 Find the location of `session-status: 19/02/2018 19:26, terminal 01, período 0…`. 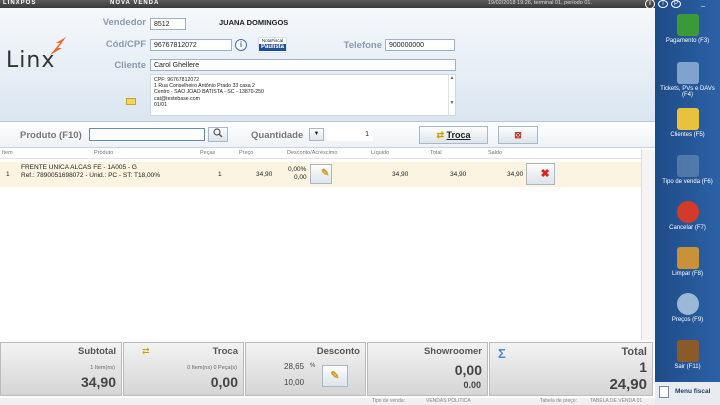

session-status: 19/02/2018 19:26, terminal 01, período 0… is located at coordinates (540, 3).